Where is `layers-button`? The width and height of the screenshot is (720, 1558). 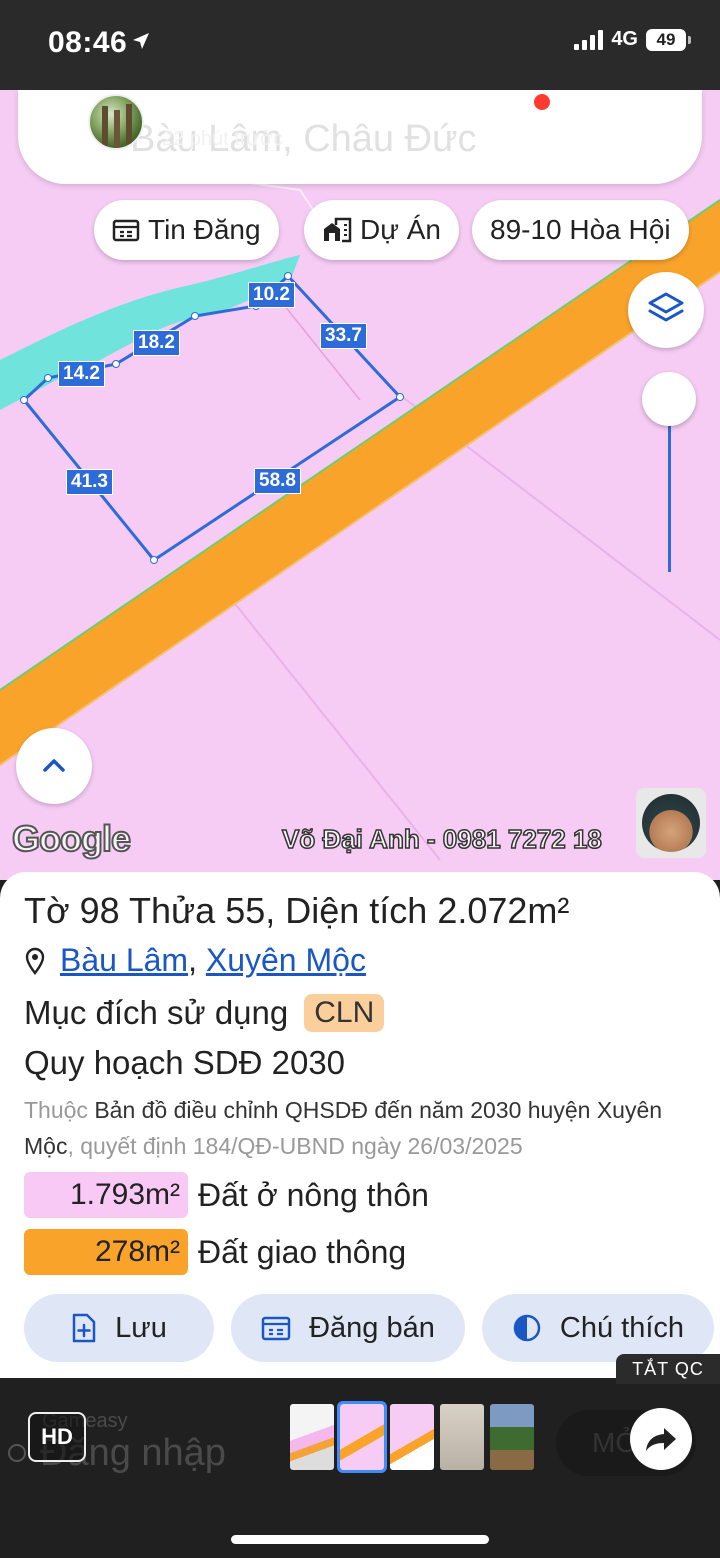
layers-button is located at coordinates (666, 310).